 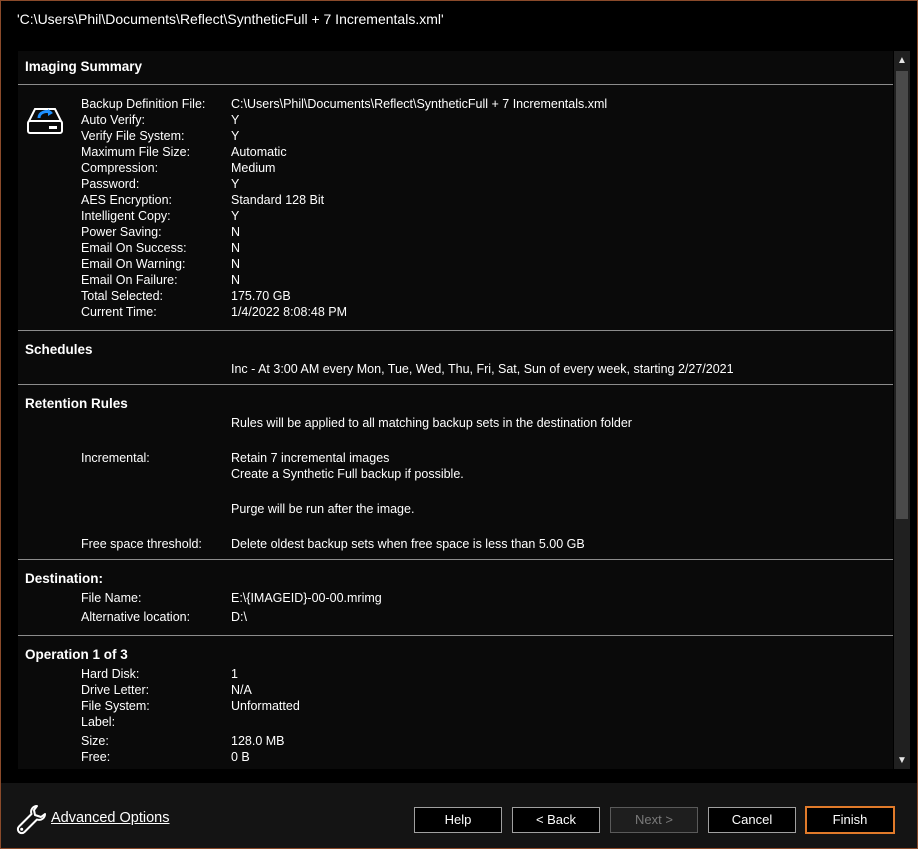 I want to click on summary-label: Size:, so click(x=95, y=741).